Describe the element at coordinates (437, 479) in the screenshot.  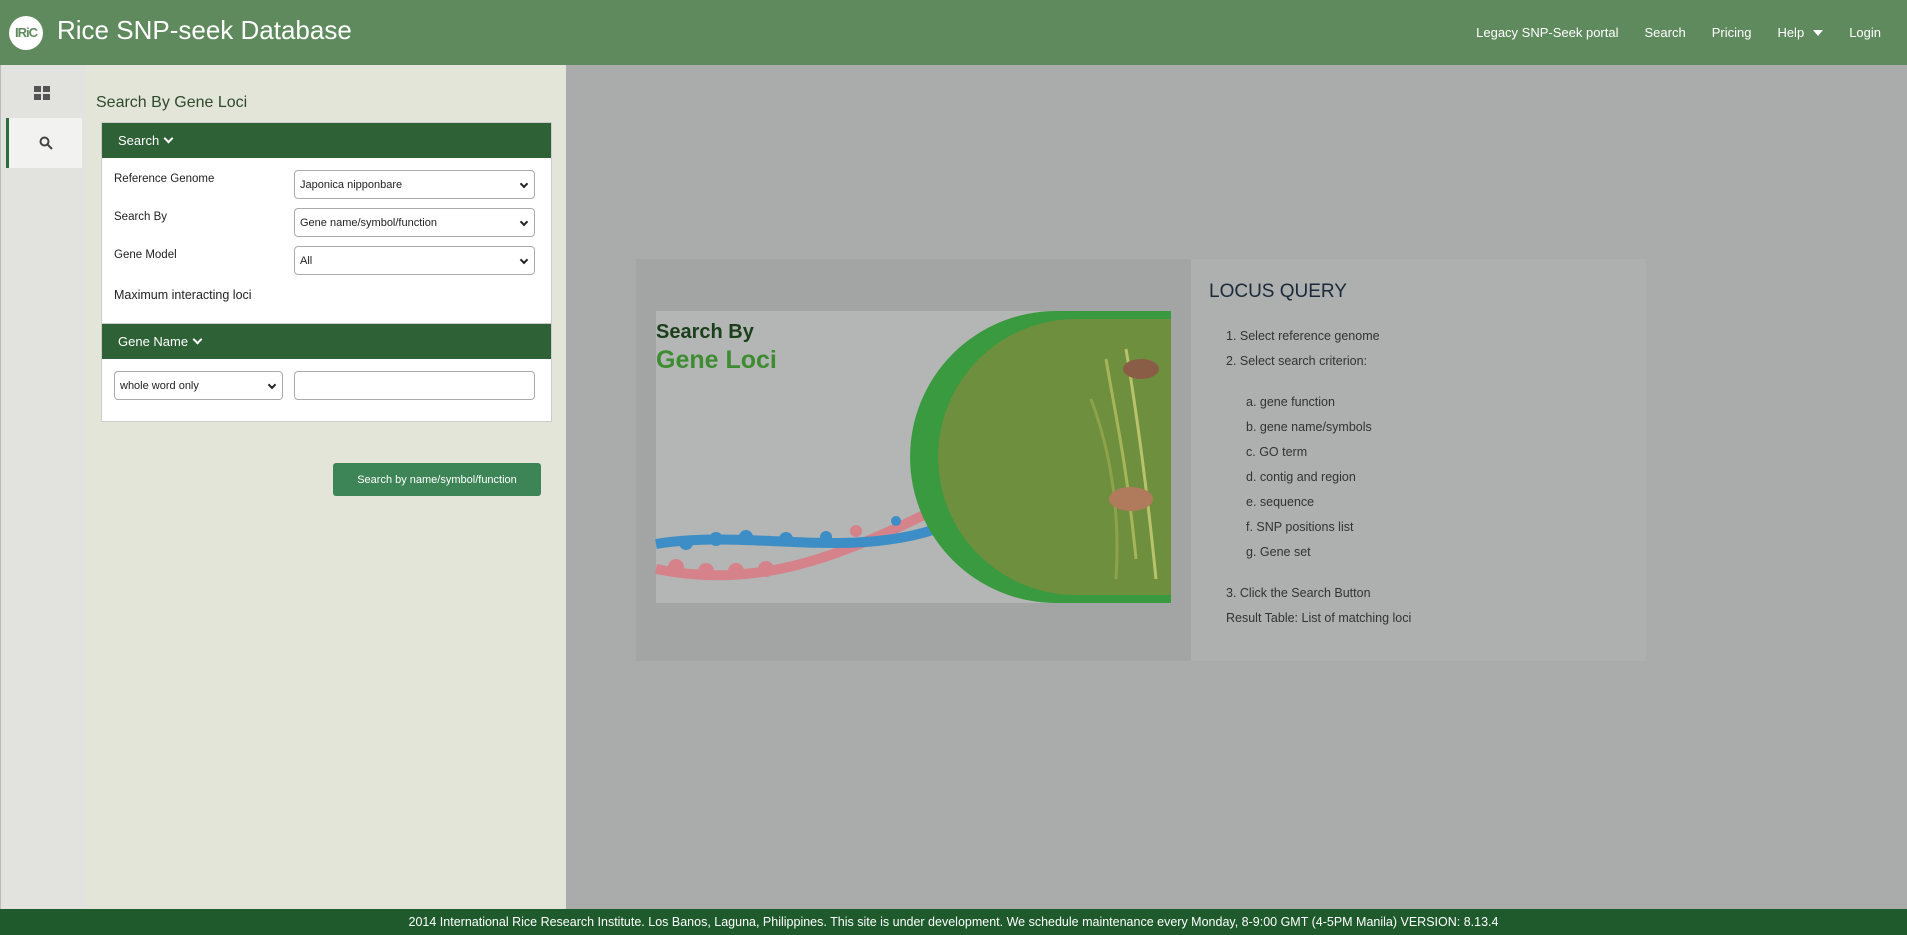
I see `search-submit-button: Search by name/symbol/function` at that location.